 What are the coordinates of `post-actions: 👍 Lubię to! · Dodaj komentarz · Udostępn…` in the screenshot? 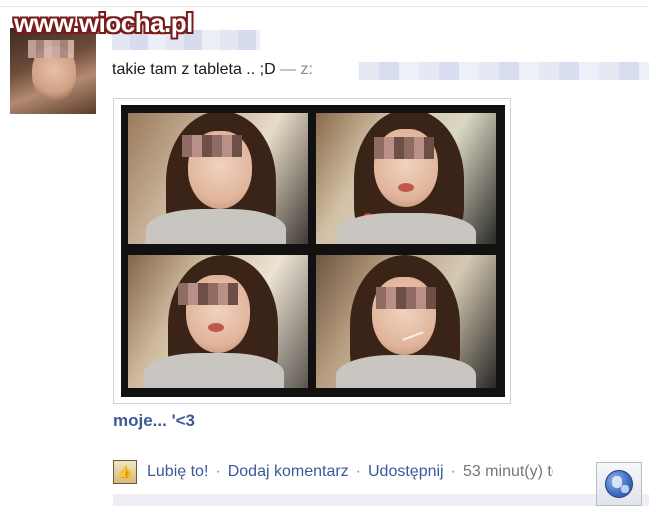 It's located at (333, 472).